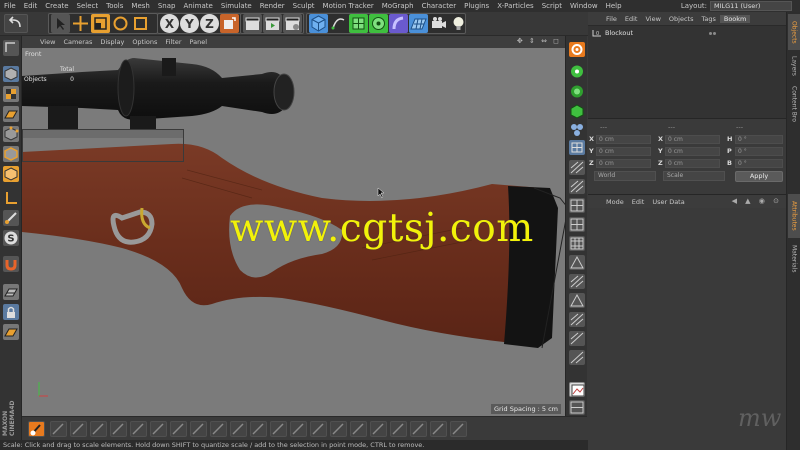 This screenshot has height=450, width=800. I want to click on mesh-tool-8-button, so click(577, 300).